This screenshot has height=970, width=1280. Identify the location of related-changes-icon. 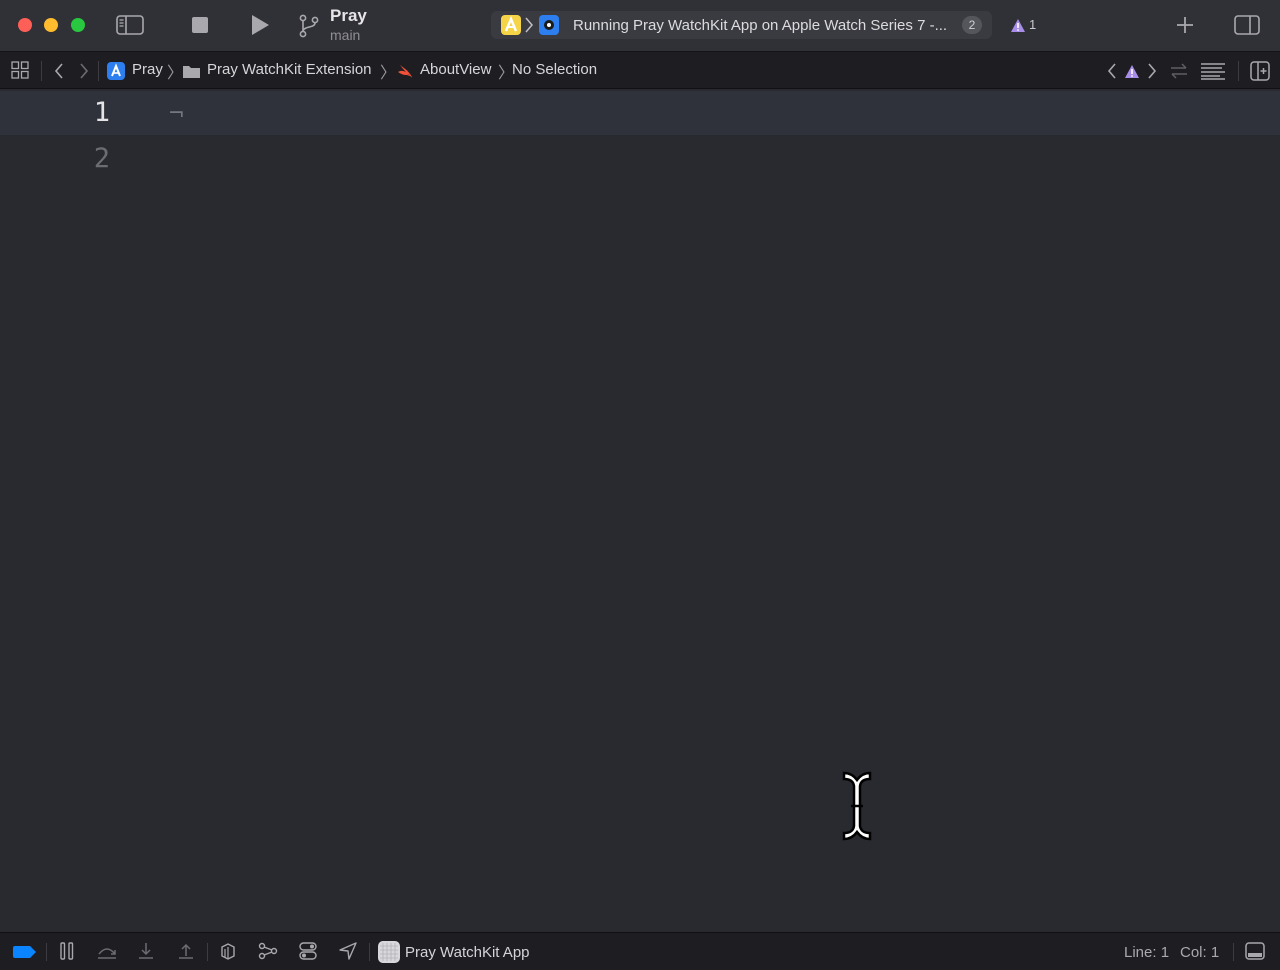
(1179, 71).